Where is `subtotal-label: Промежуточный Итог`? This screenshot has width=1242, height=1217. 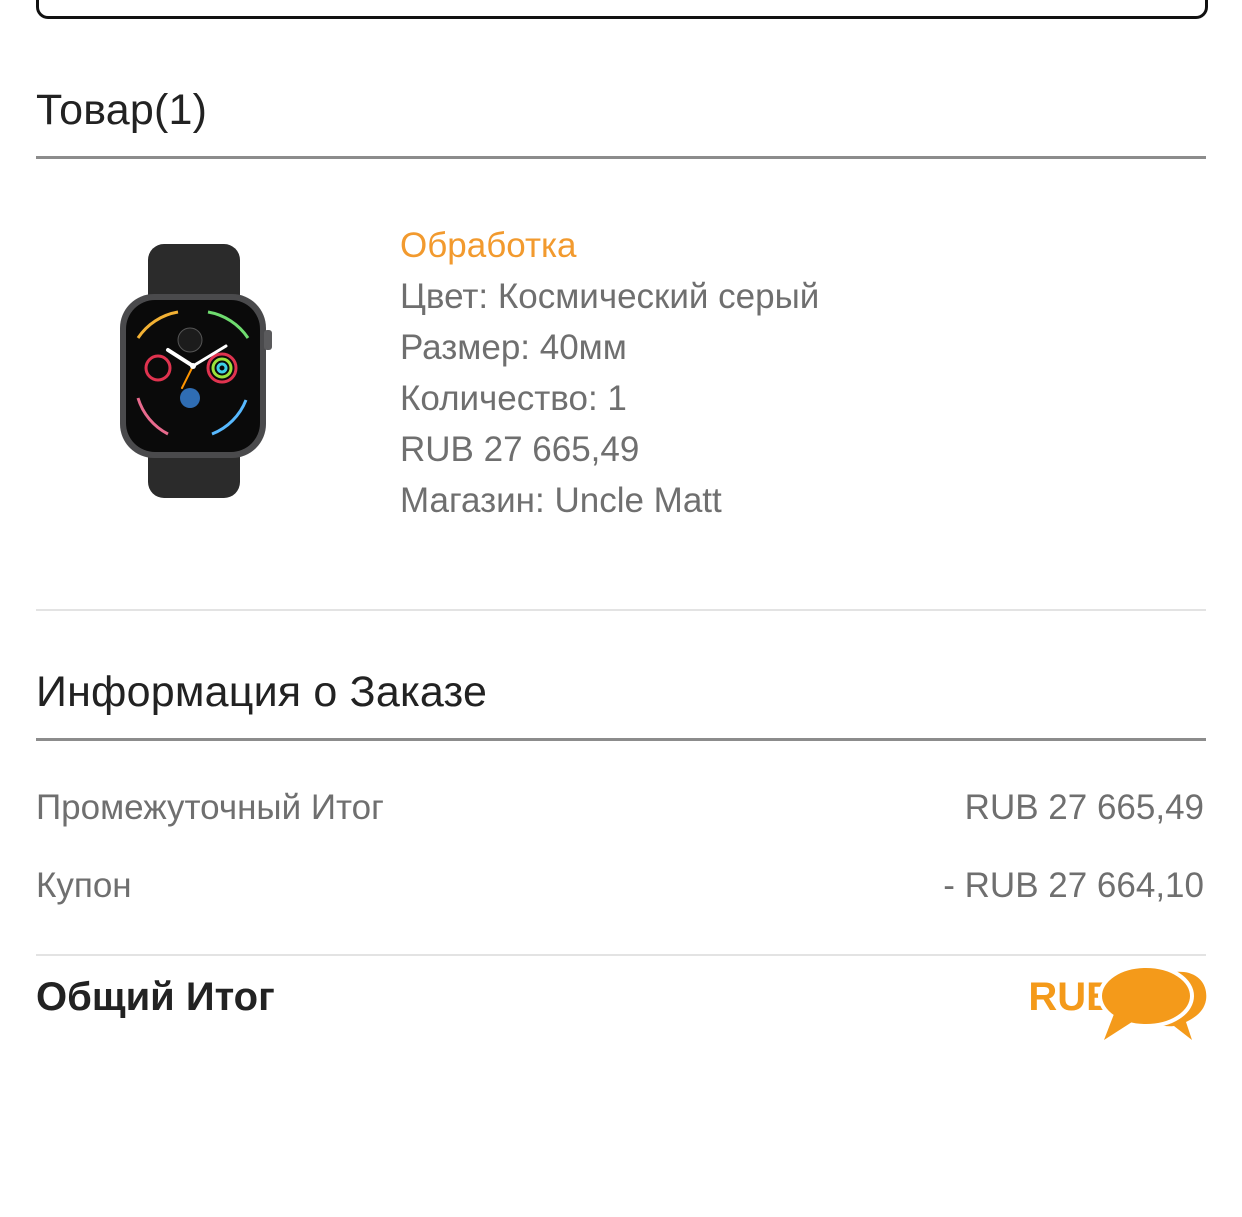
subtotal-label: Промежуточный Итог is located at coordinates (210, 807).